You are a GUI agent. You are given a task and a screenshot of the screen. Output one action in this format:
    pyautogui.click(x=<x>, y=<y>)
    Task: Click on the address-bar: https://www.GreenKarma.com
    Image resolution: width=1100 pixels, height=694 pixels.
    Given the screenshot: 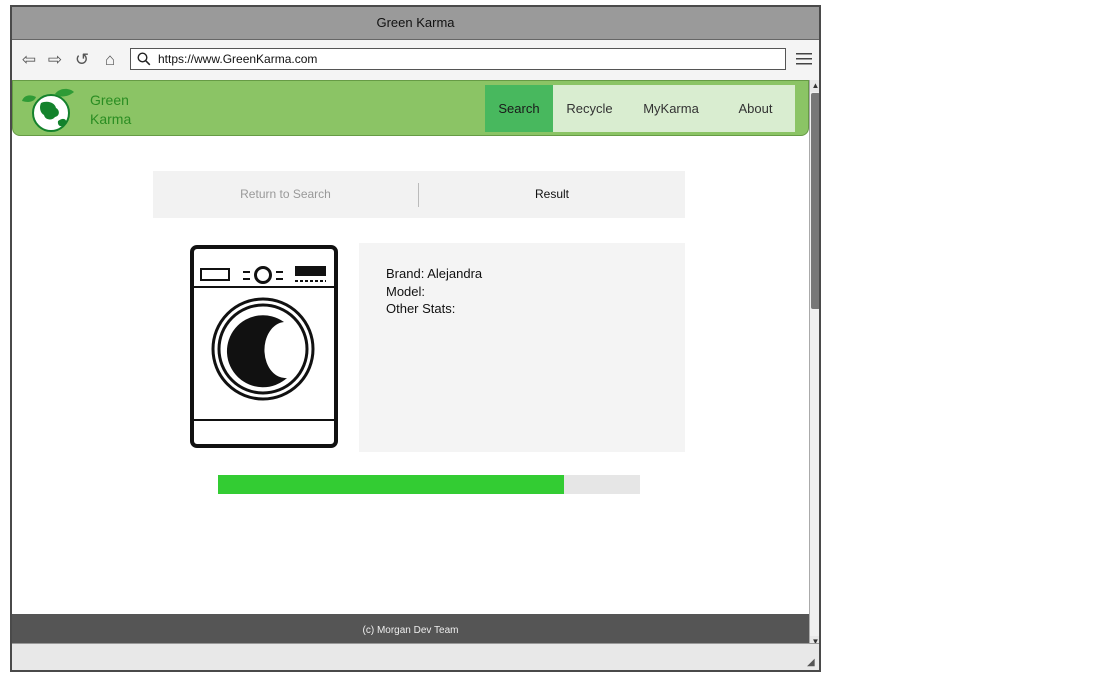 What is the action you would take?
    pyautogui.click(x=458, y=59)
    